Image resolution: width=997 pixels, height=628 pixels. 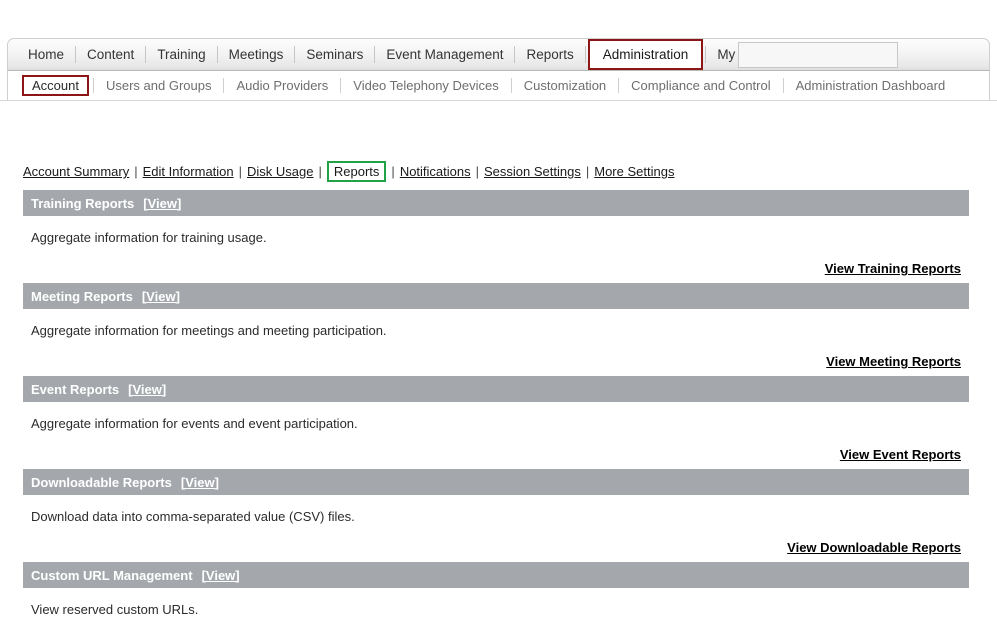 What do you see at coordinates (356, 171) in the screenshot?
I see `page-link-reports: Reports` at bounding box center [356, 171].